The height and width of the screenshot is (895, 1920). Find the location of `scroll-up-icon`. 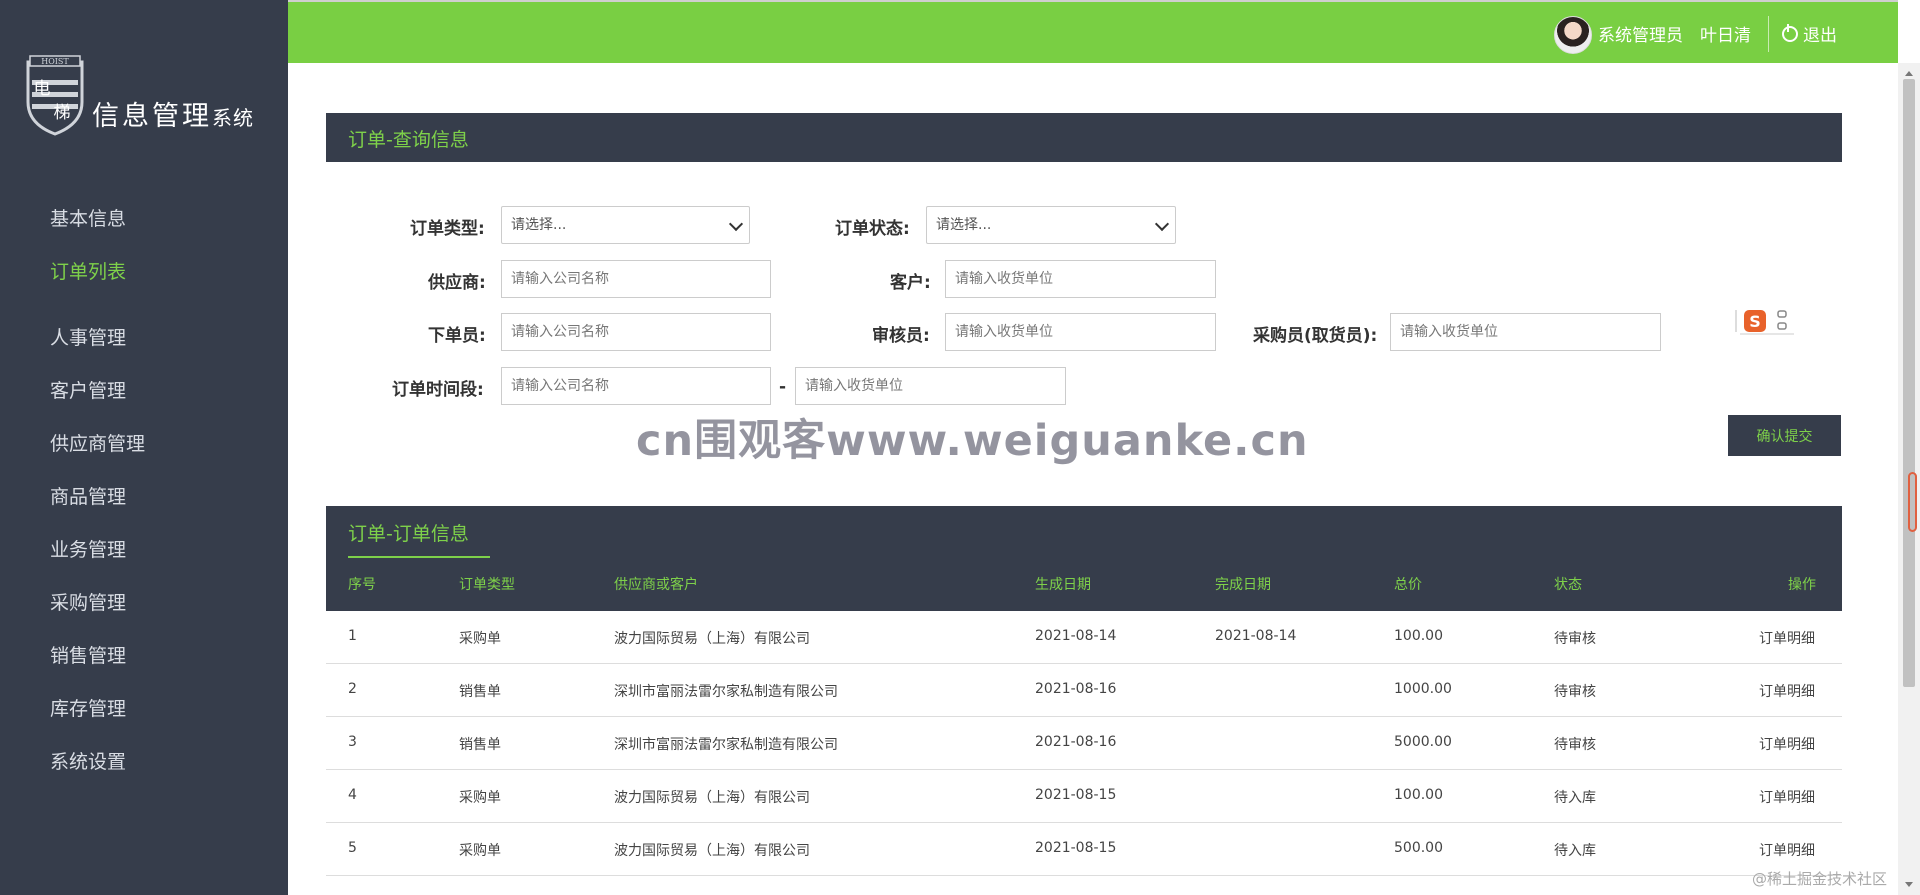

scroll-up-icon is located at coordinates (1909, 73).